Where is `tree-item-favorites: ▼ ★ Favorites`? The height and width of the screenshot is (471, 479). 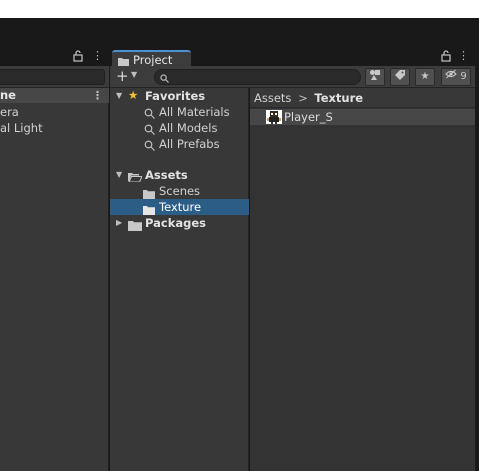 tree-item-favorites: ▼ ★ Favorites is located at coordinates (179, 96).